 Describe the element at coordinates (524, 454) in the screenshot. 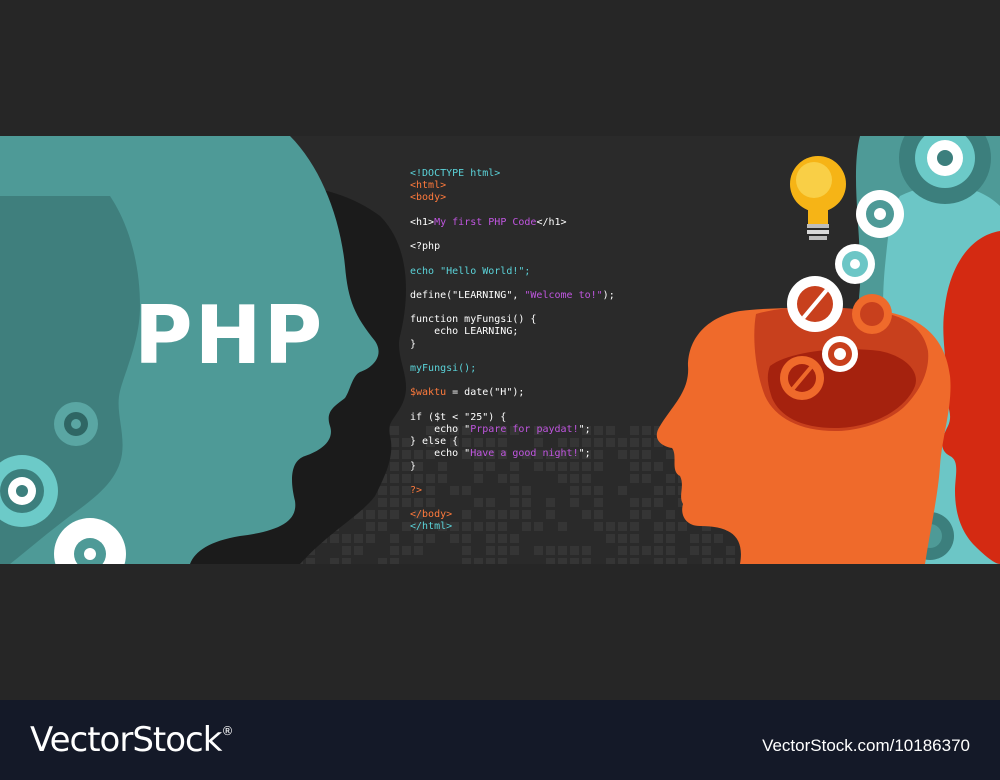

I see `code-token: Have a good night!` at that location.